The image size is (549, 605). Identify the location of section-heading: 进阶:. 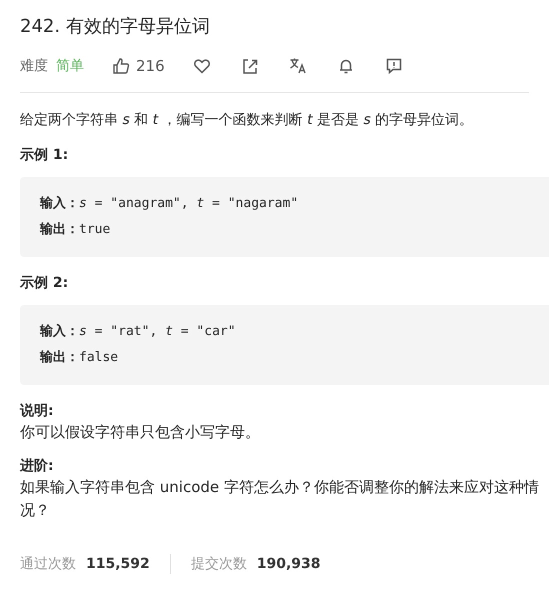
(37, 466).